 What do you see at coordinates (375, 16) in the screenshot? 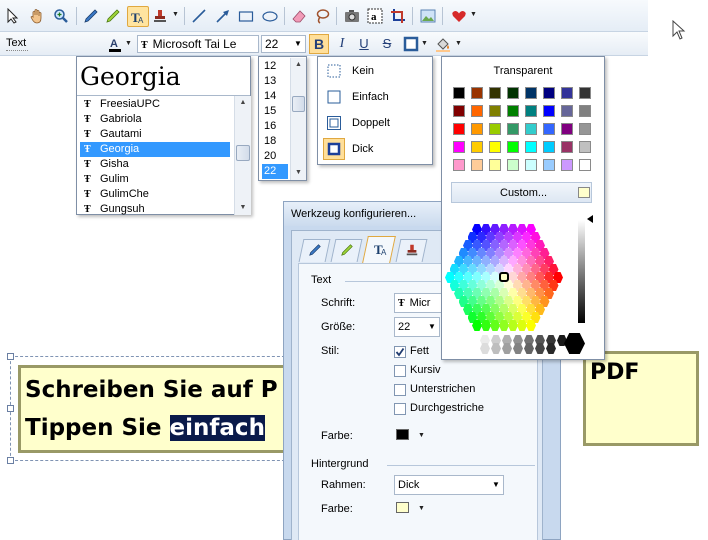
I see `ocr-text-icon: a` at bounding box center [375, 16].